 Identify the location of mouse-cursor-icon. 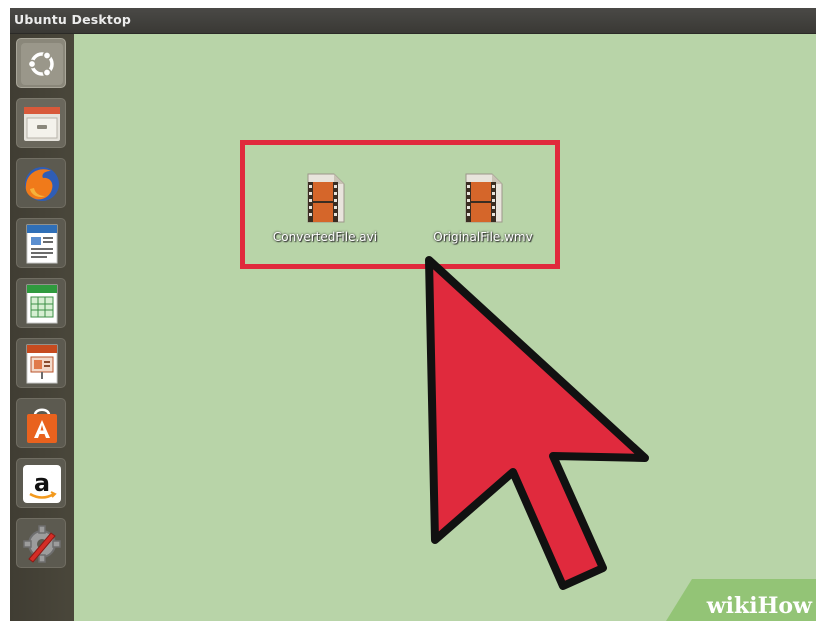
(537, 423).